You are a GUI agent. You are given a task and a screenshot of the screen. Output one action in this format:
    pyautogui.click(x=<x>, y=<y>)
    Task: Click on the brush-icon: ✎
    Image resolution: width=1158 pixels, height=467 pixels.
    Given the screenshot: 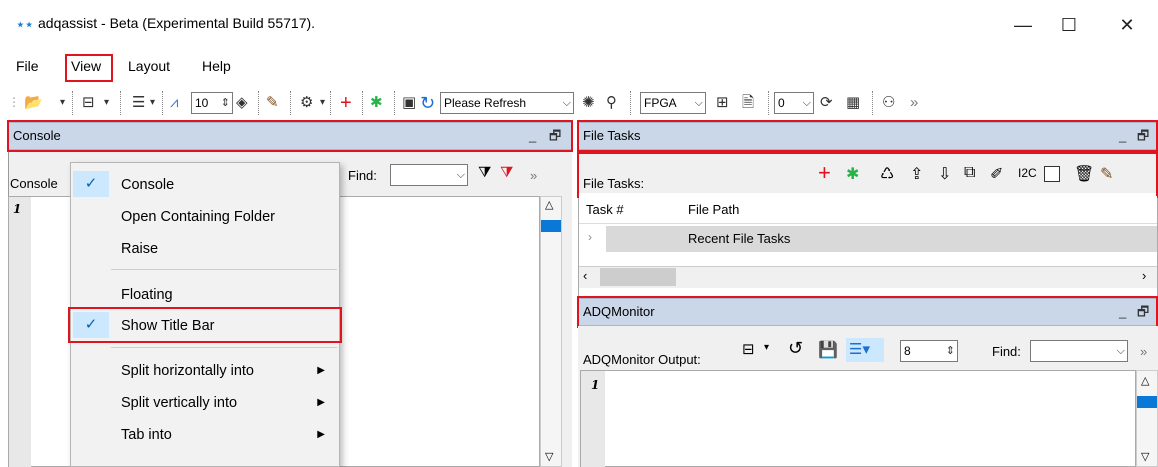 What is the action you would take?
    pyautogui.click(x=272, y=103)
    